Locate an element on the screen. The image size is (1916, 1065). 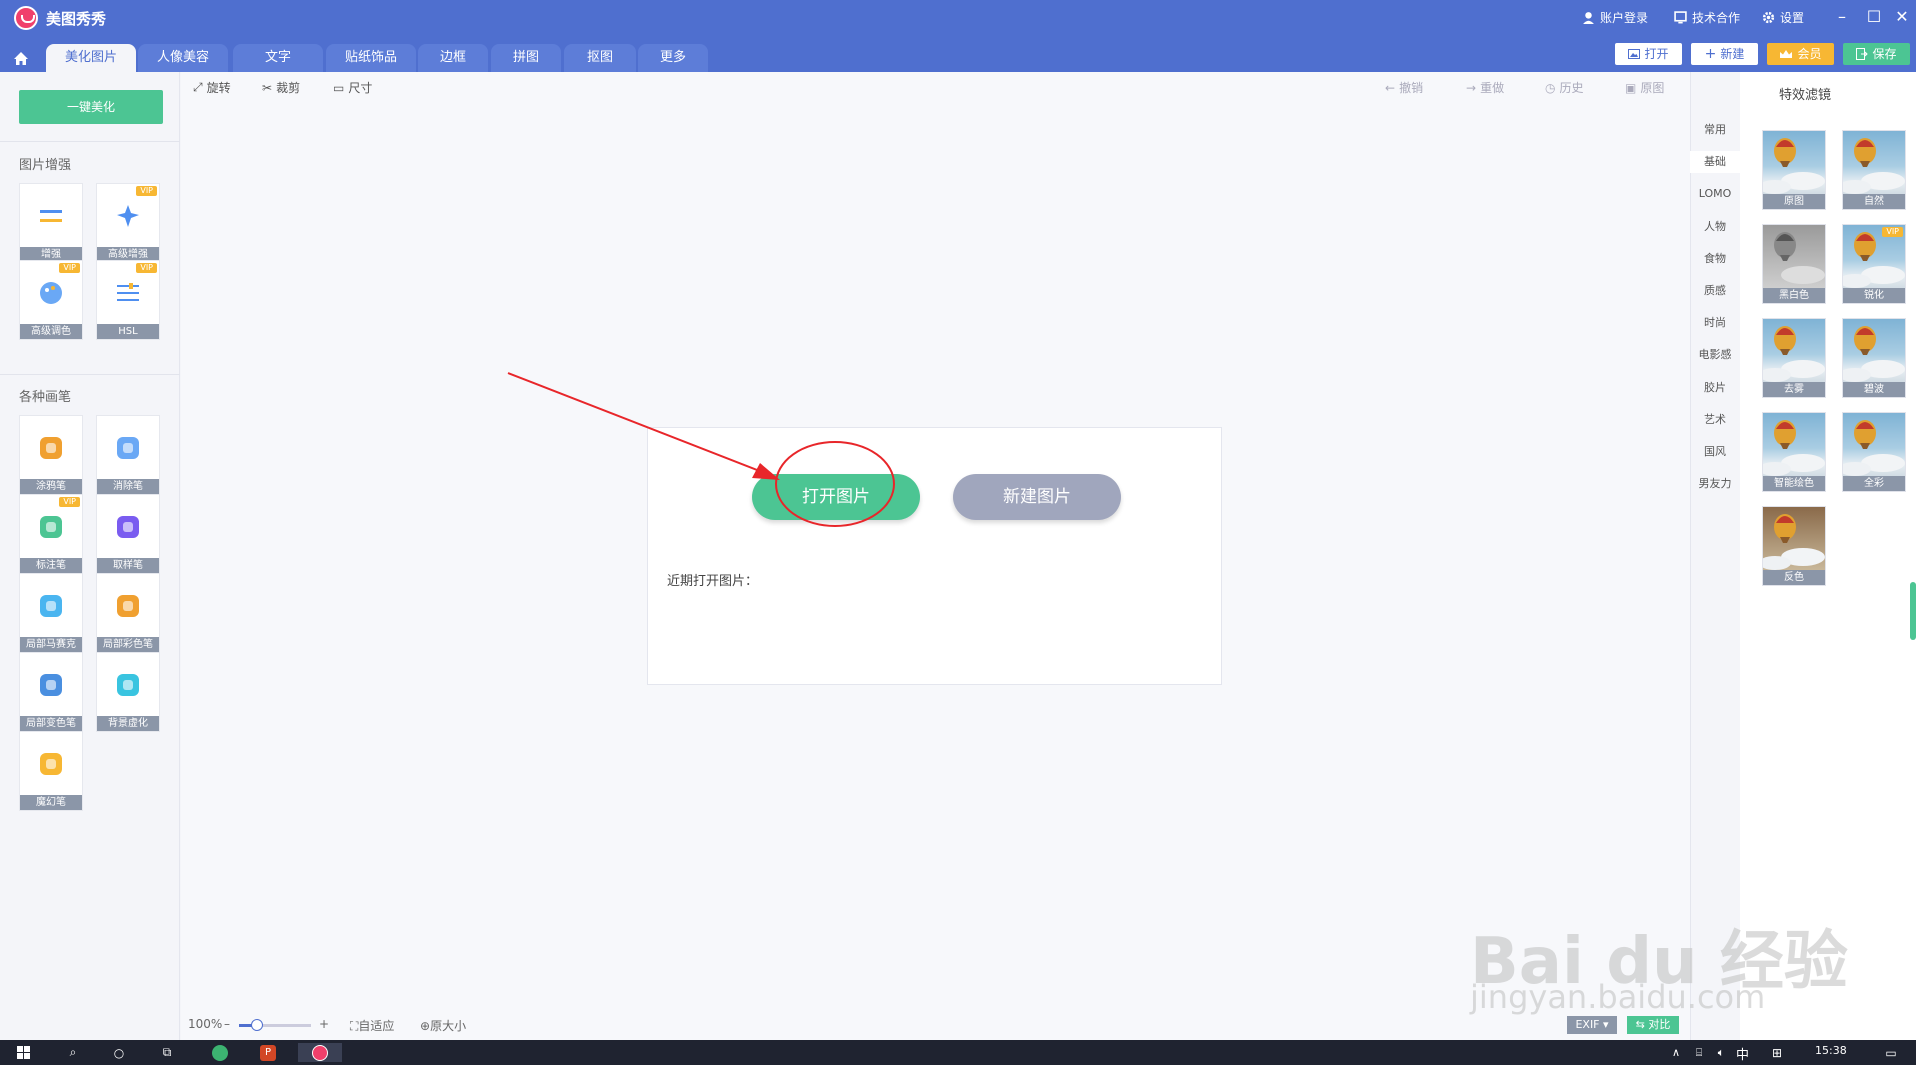
browser-app-icon is located at coordinates (220, 1052).